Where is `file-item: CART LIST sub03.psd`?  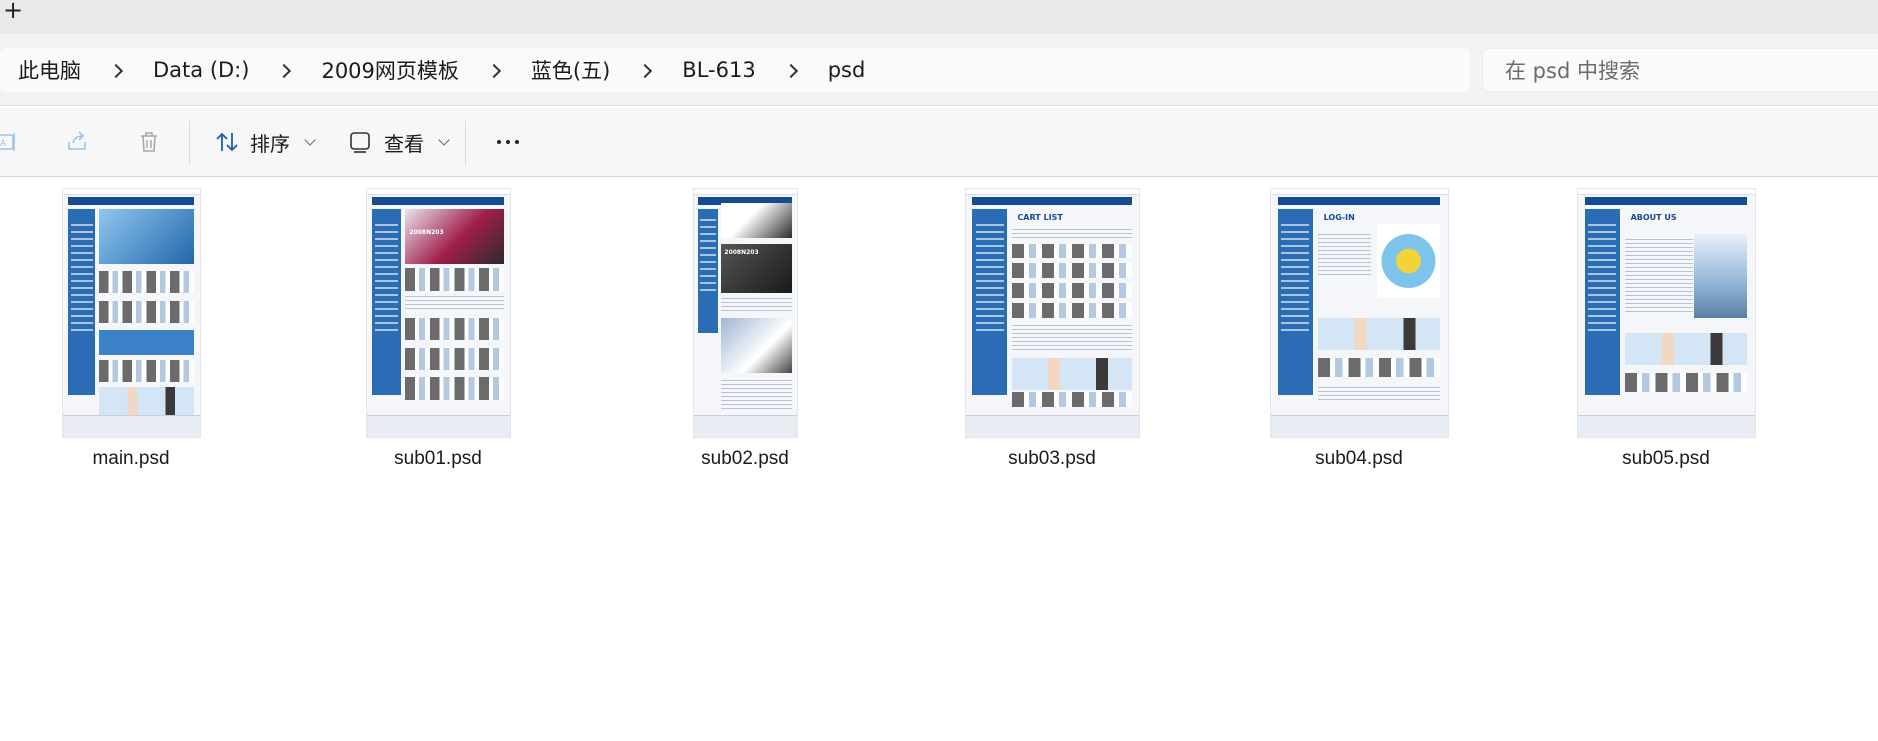 file-item: CART LIST sub03.psd is located at coordinates (1052, 333).